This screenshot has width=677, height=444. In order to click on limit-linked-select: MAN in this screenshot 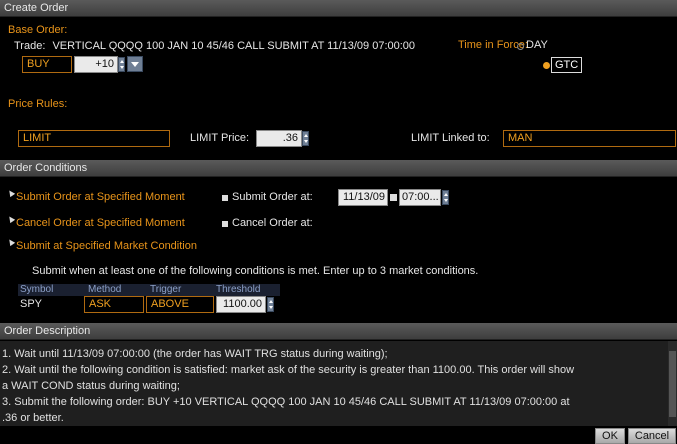, I will do `click(589, 138)`.